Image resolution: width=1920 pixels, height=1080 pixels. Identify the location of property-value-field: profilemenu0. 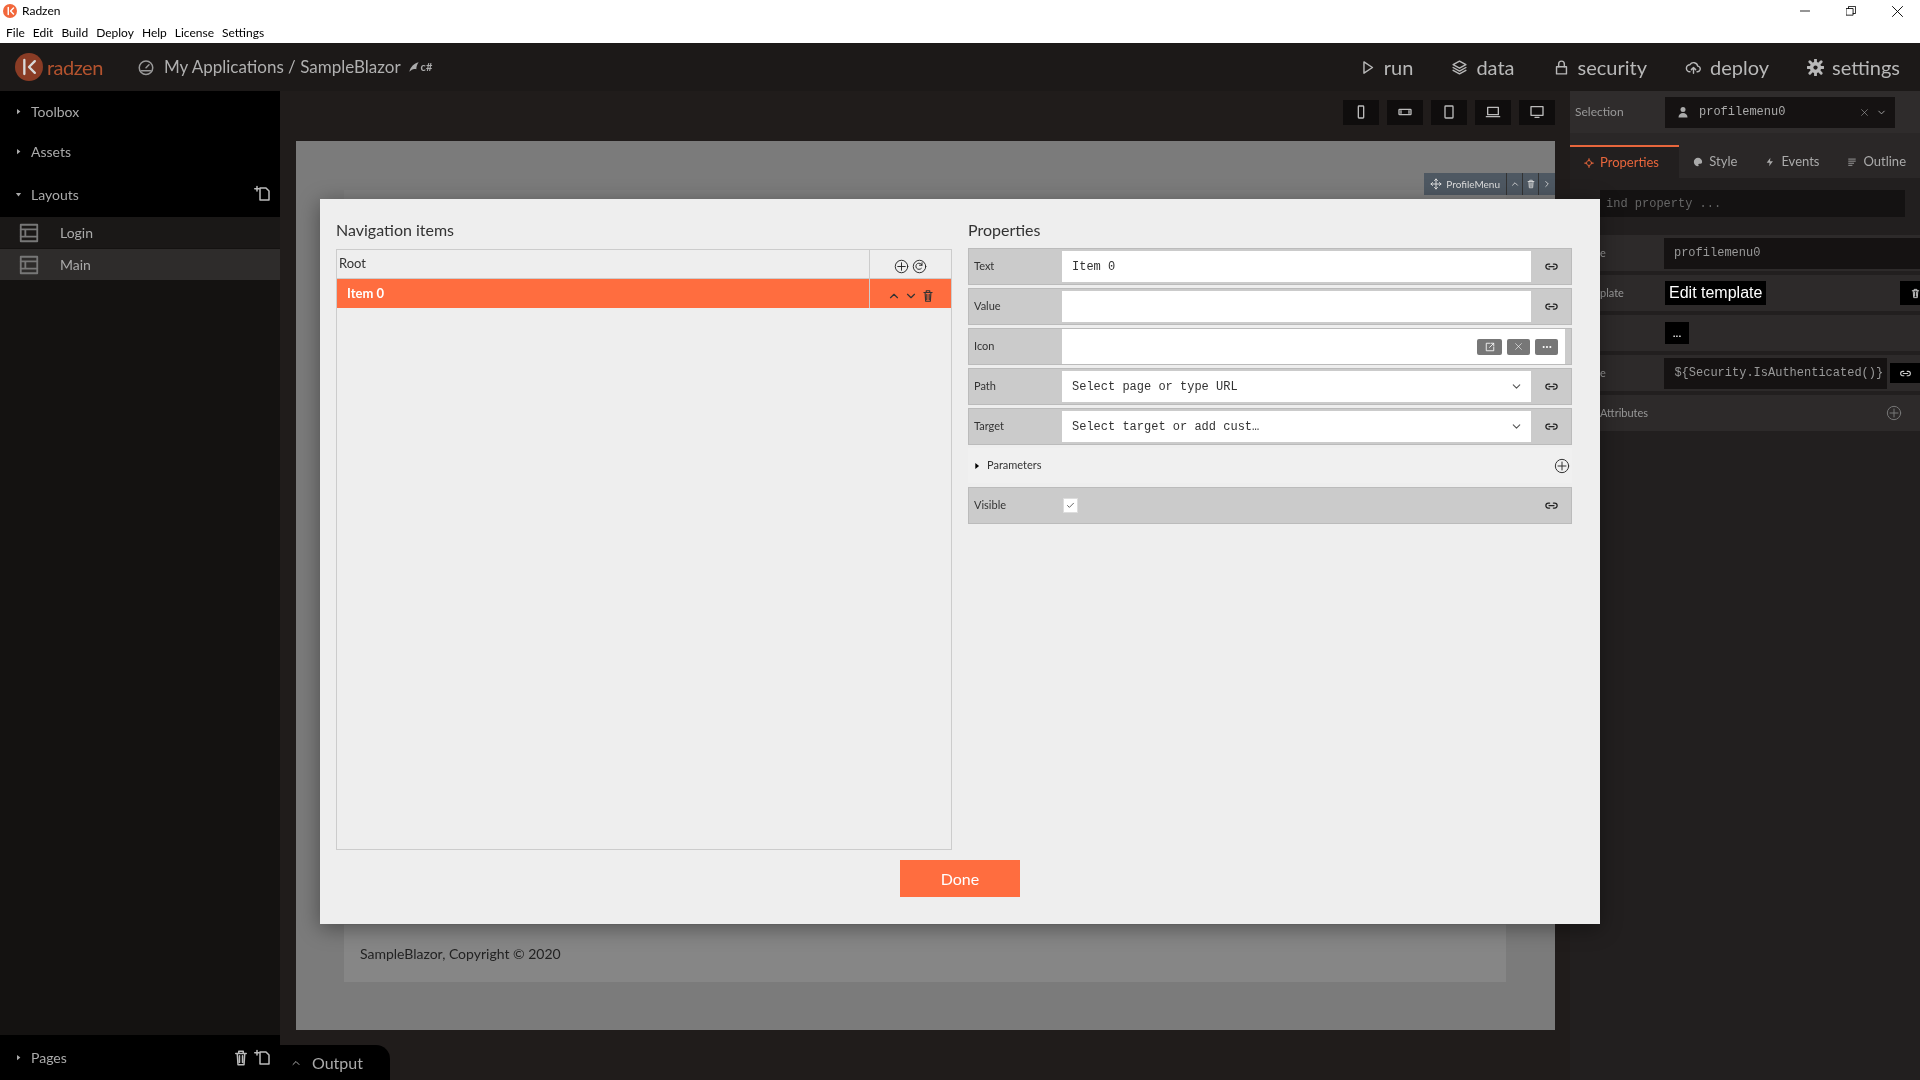
(1791, 253).